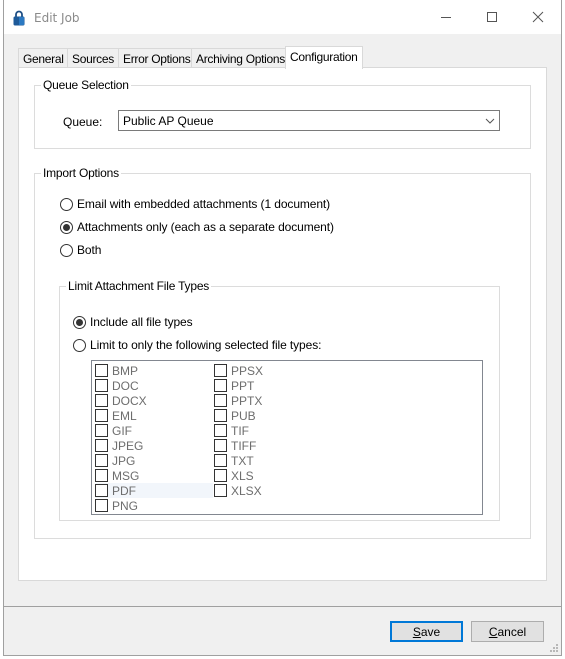  Describe the element at coordinates (154, 415) in the screenshot. I see `file-type-checkbox-eml: EML` at that location.